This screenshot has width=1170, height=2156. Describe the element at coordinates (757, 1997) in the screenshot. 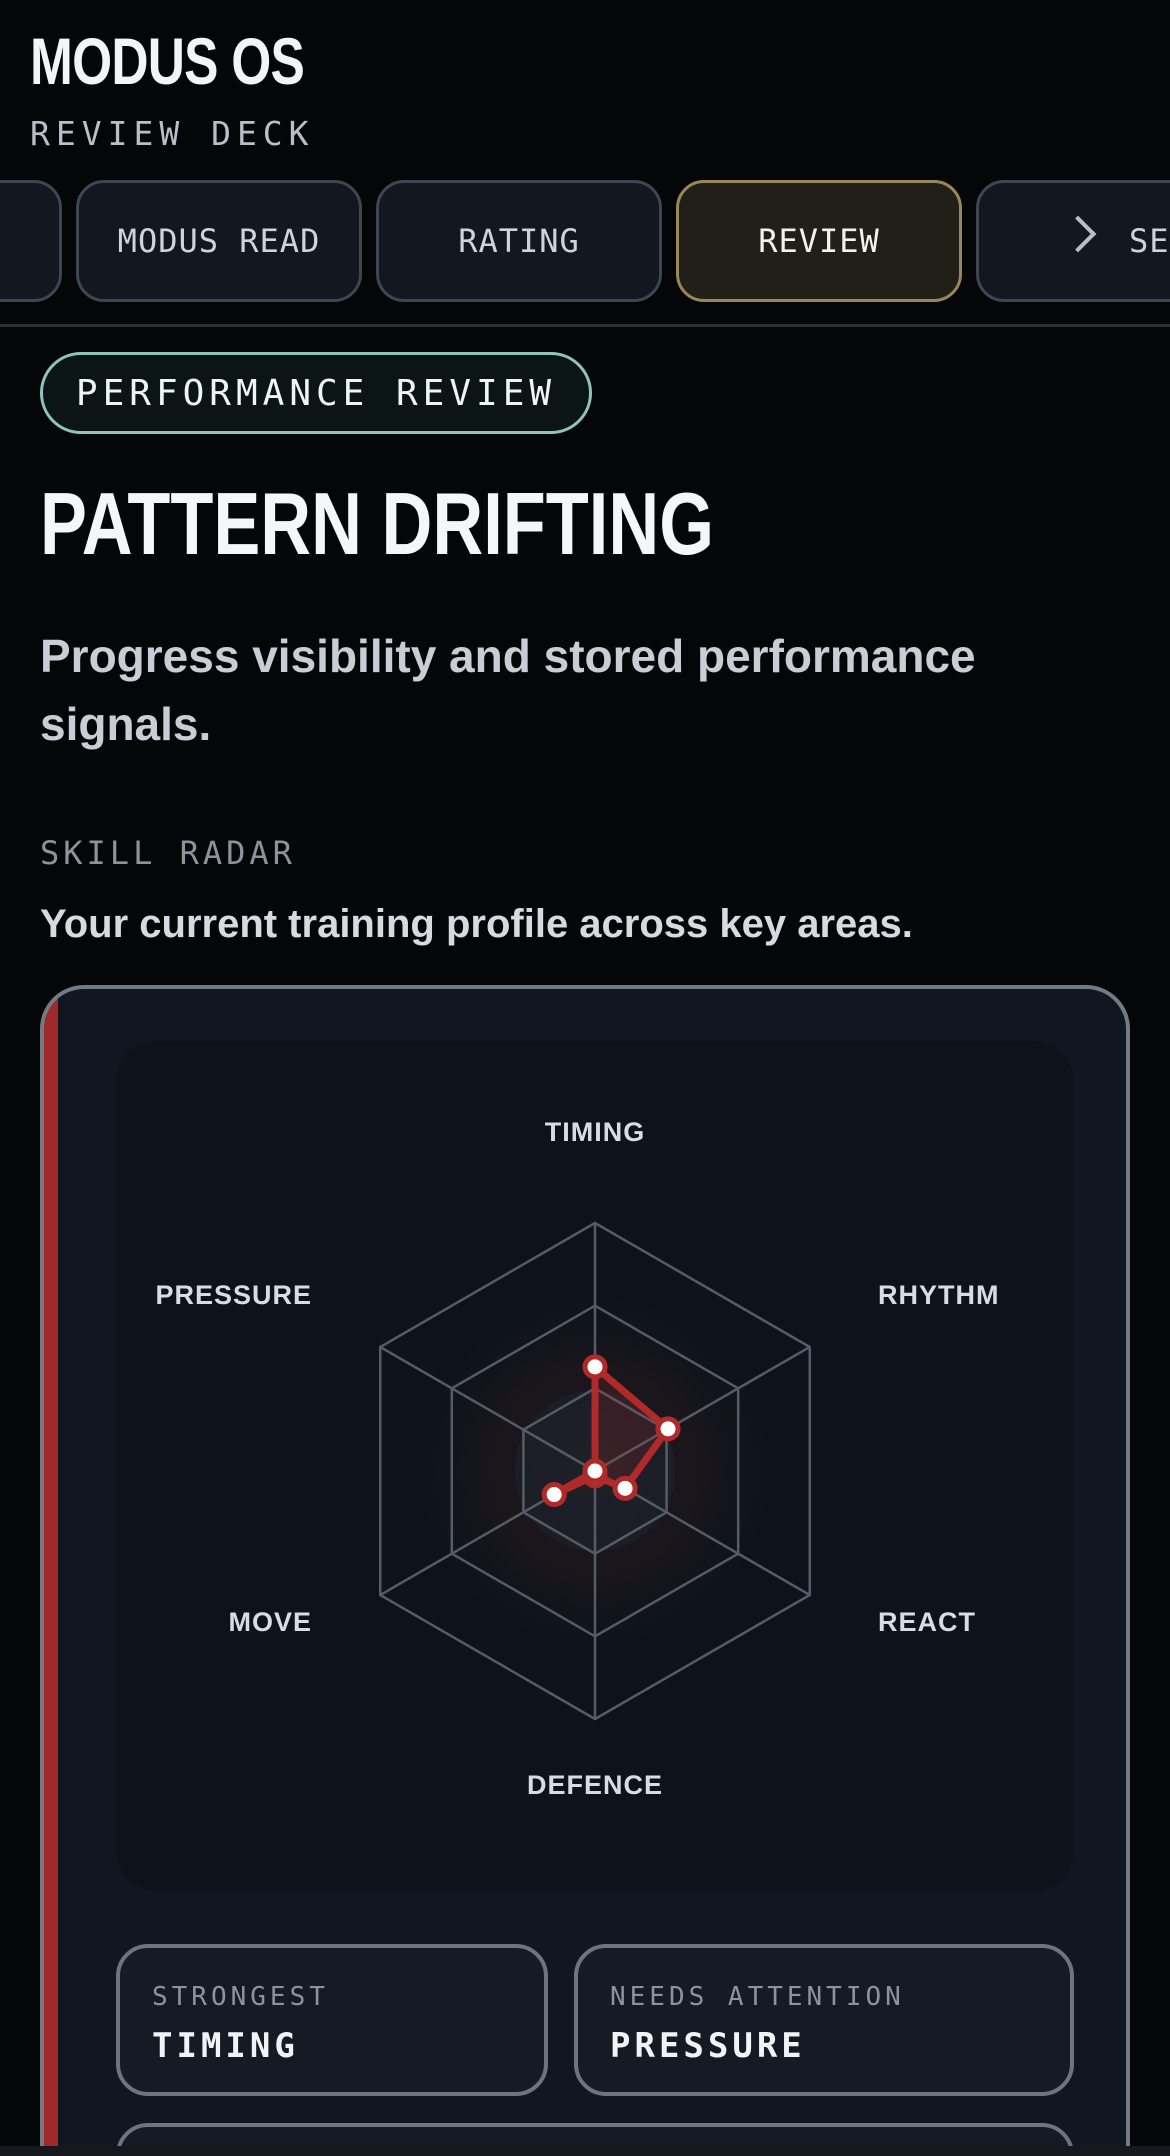

I see `needs-attention-label: NEEDS ATTENTION` at that location.